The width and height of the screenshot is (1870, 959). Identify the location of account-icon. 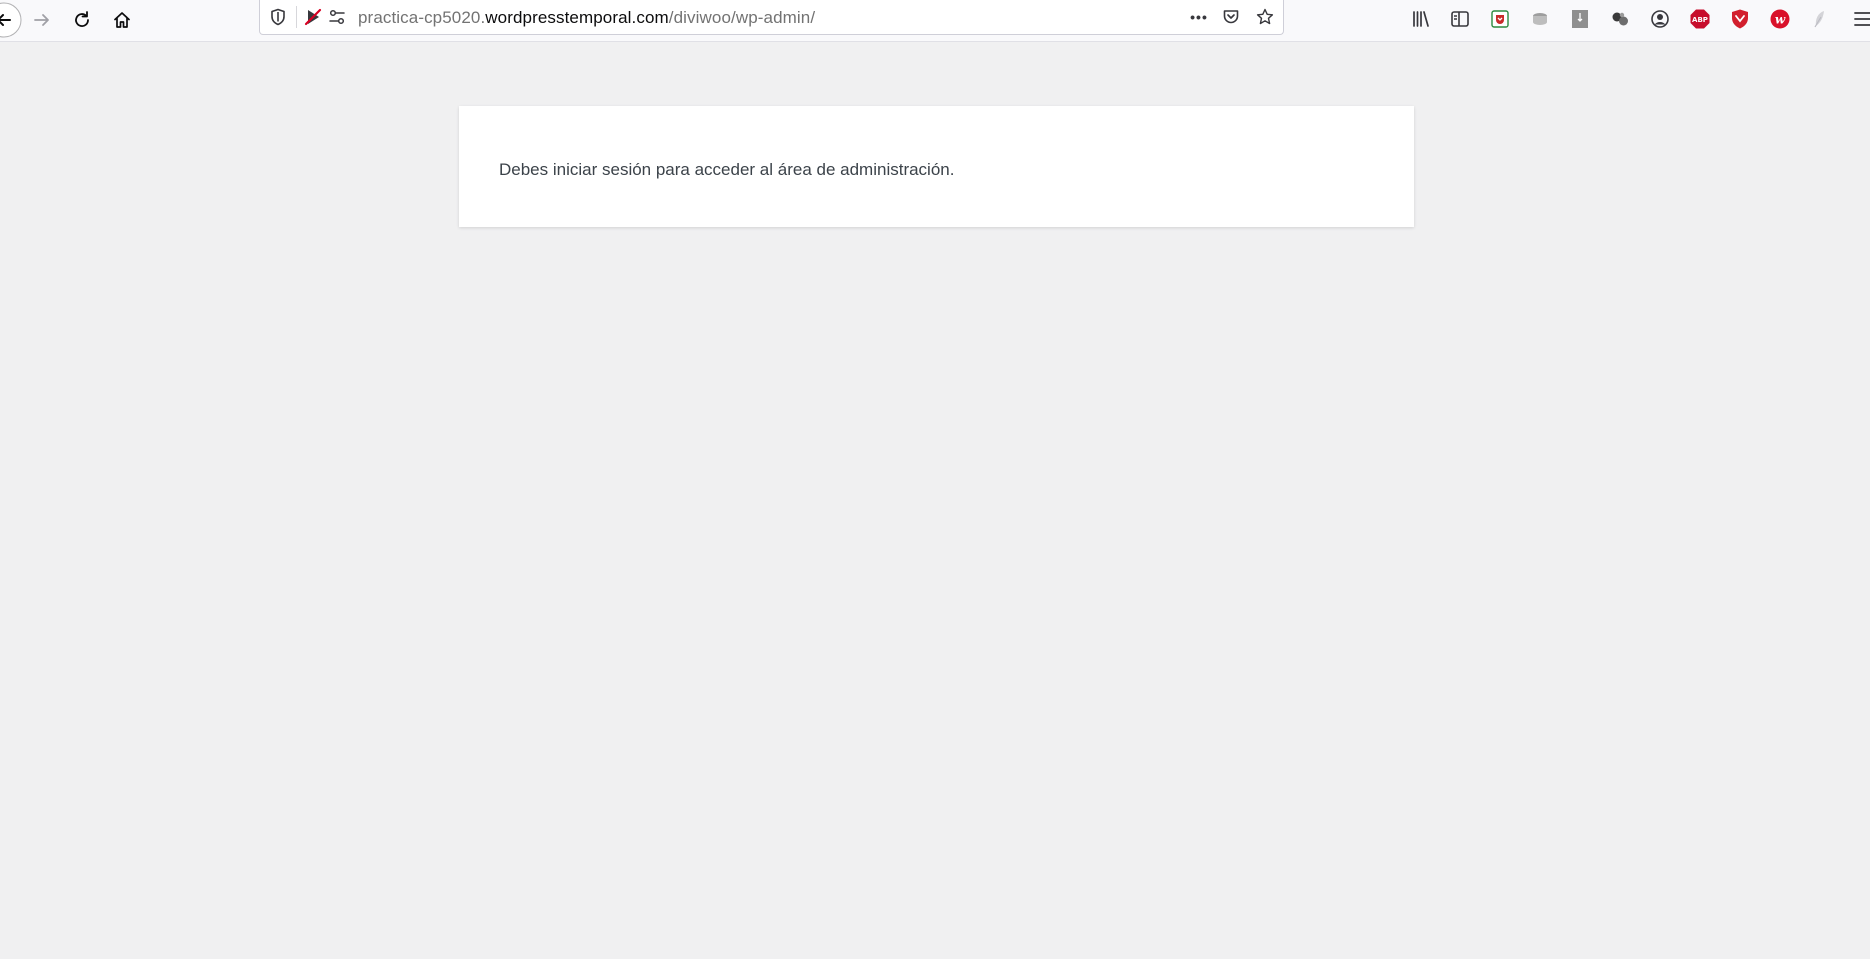
(1660, 19).